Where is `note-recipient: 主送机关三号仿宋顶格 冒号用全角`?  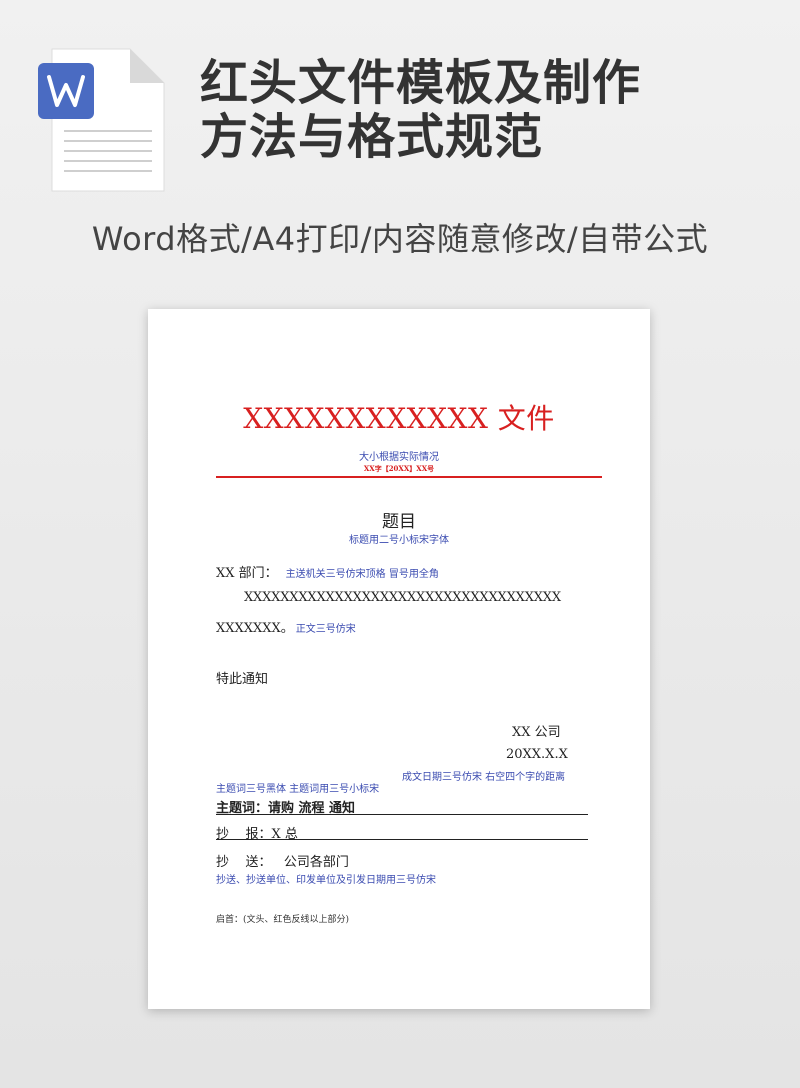 note-recipient: 主送机关三号仿宋顶格 冒号用全角 is located at coordinates (362, 574).